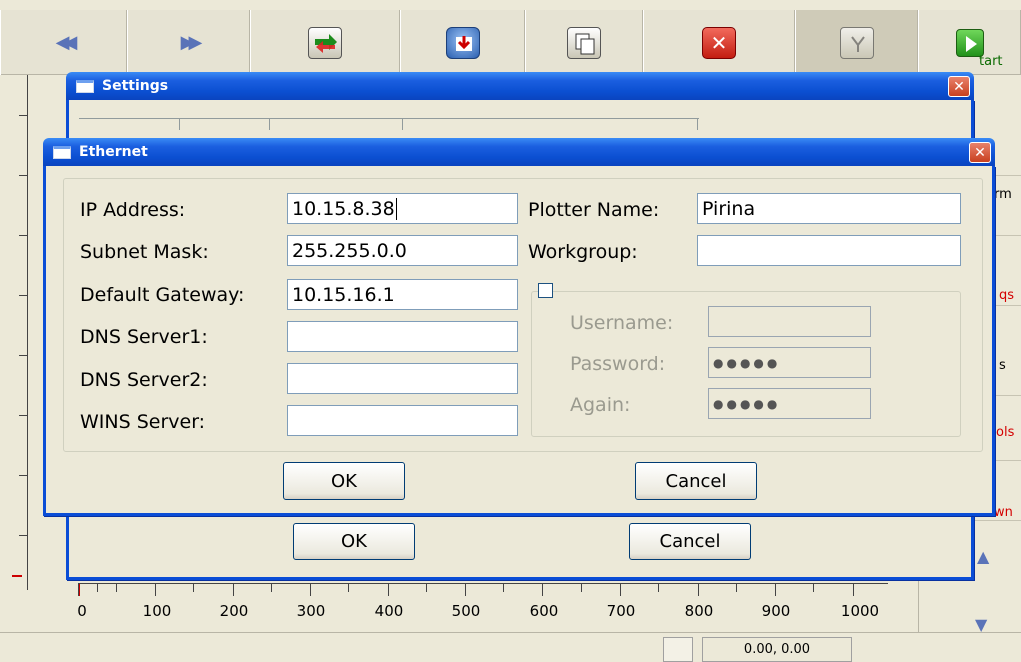 Image resolution: width=1021 pixels, height=662 pixels. Describe the element at coordinates (699, 611) in the screenshot. I see `ruler-label: 800` at that location.